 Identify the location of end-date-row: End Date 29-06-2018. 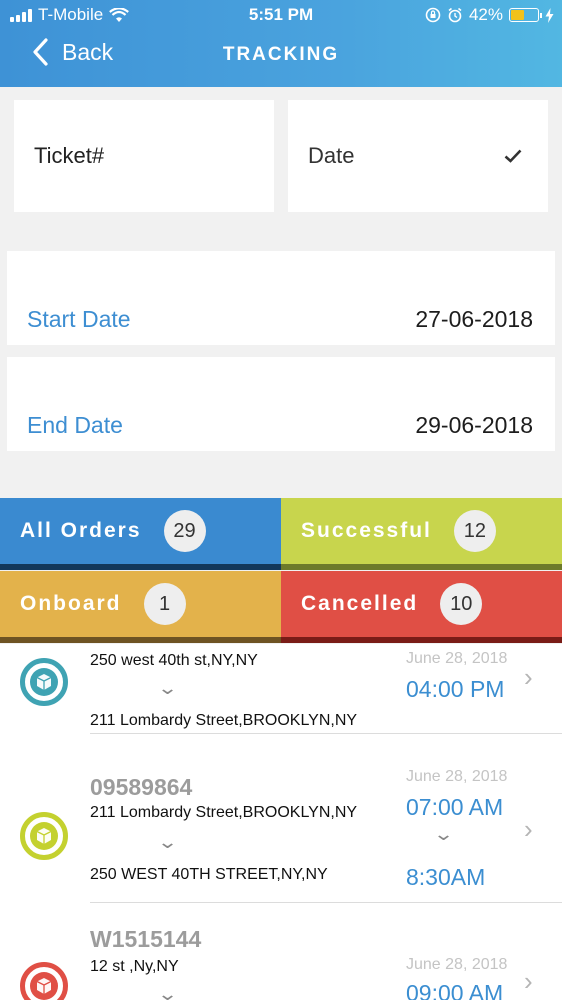
(281, 404).